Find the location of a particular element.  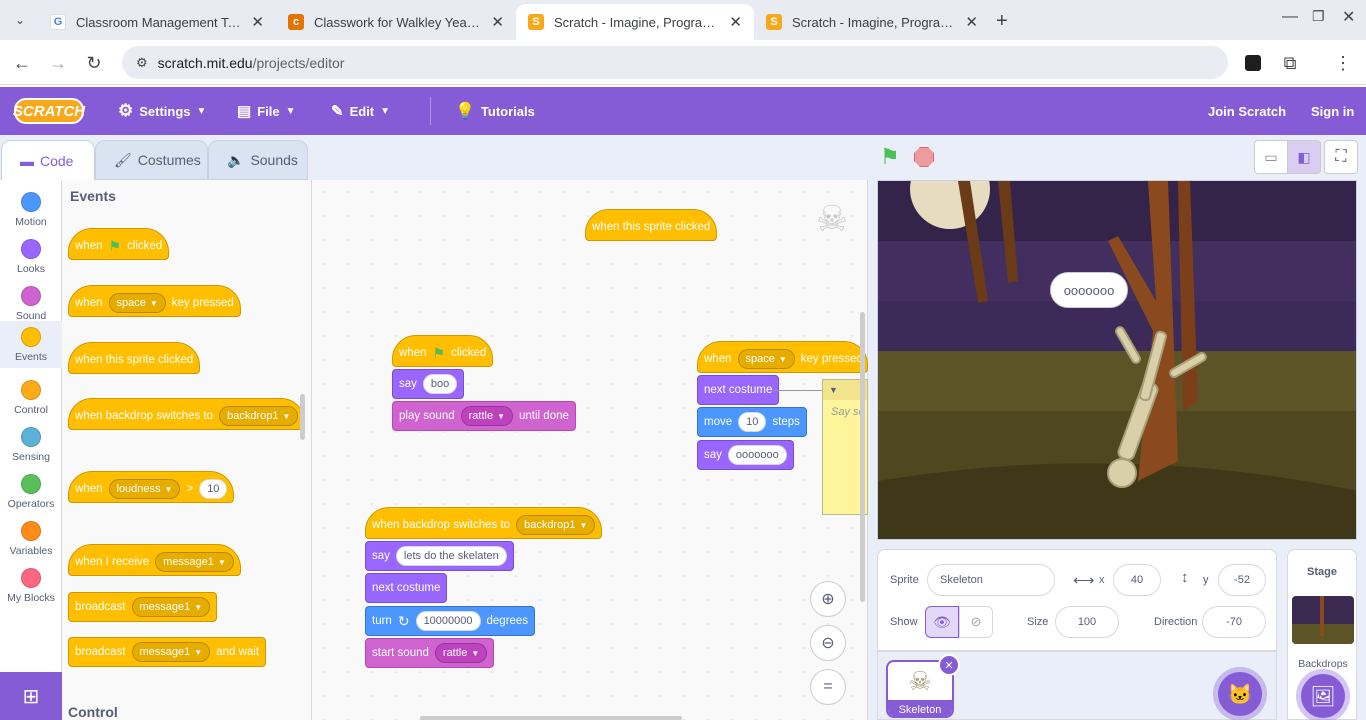

category-events: Events is located at coordinates (31, 344).